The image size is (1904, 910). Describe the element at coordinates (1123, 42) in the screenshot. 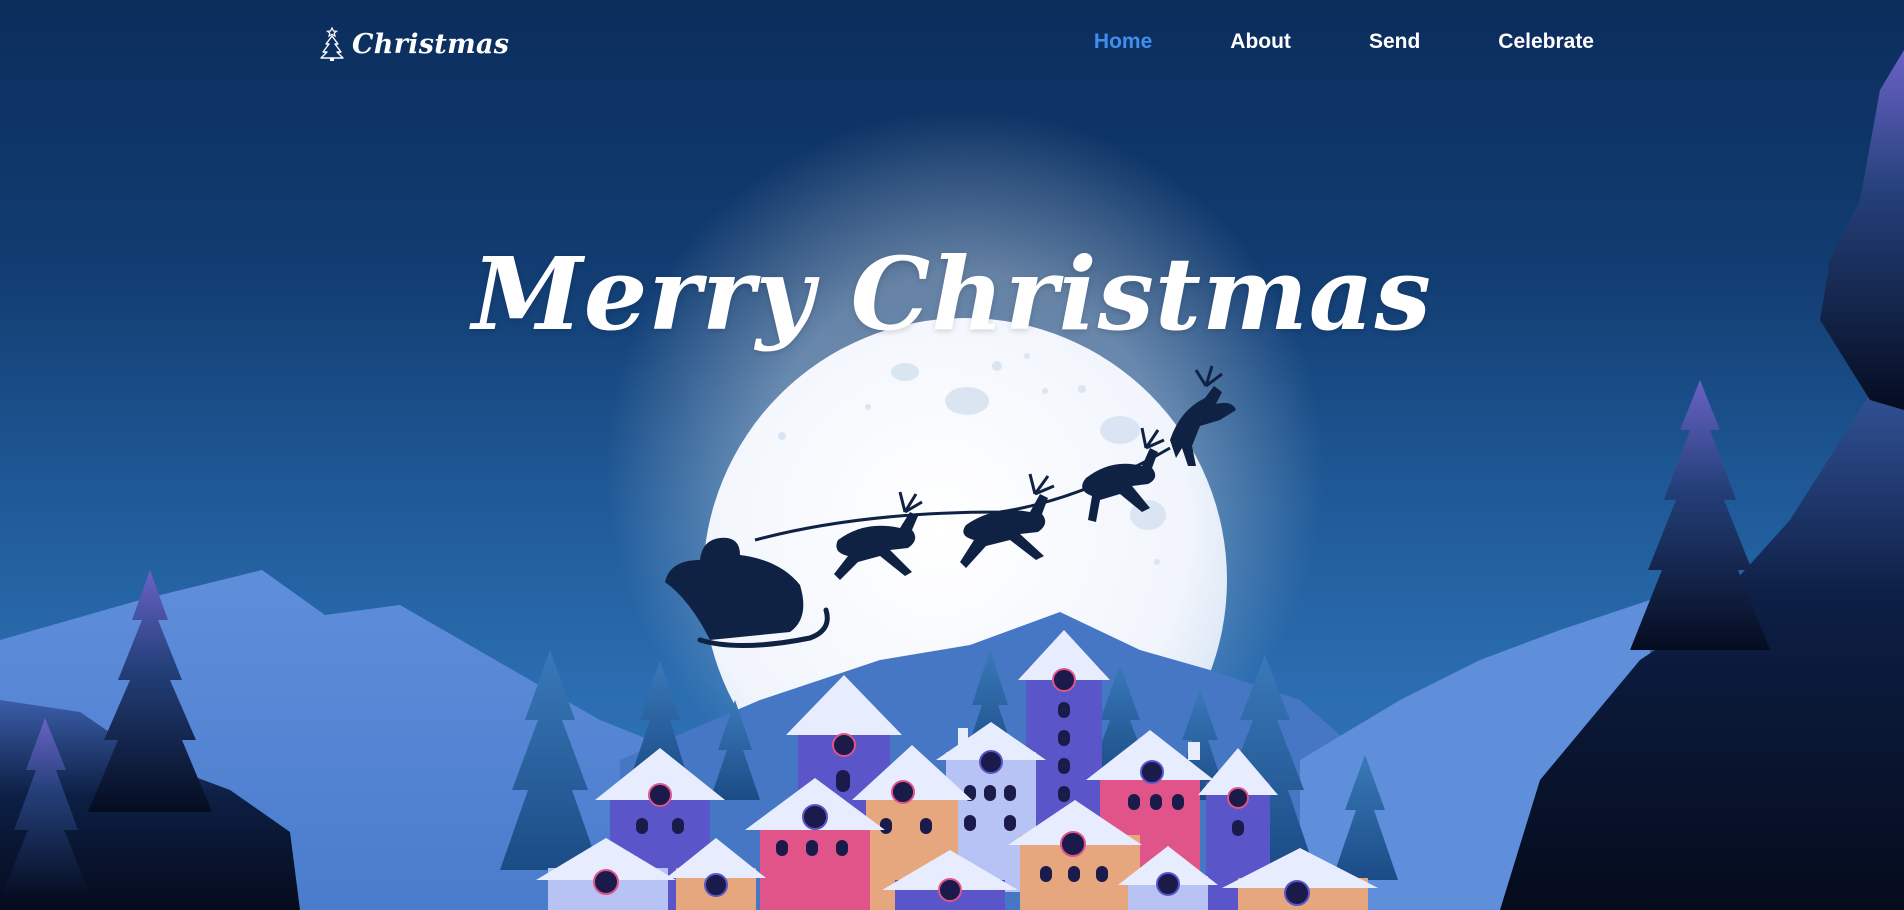

I see `nav-link-home: Home` at that location.